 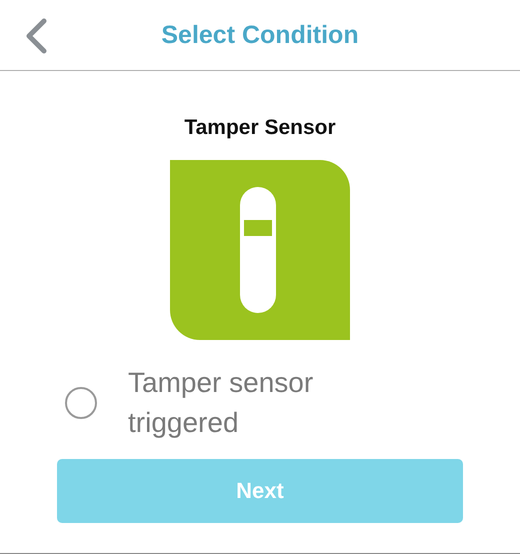 I want to click on device-name: Tamper Sensor, so click(x=260, y=128).